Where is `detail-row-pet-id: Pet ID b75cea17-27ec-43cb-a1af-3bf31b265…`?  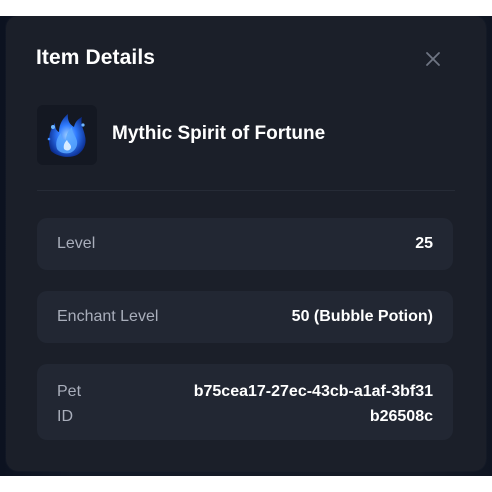 detail-row-pet-id: Pet ID b75cea17-27ec-43cb-a1af-3bf31b265… is located at coordinates (245, 402).